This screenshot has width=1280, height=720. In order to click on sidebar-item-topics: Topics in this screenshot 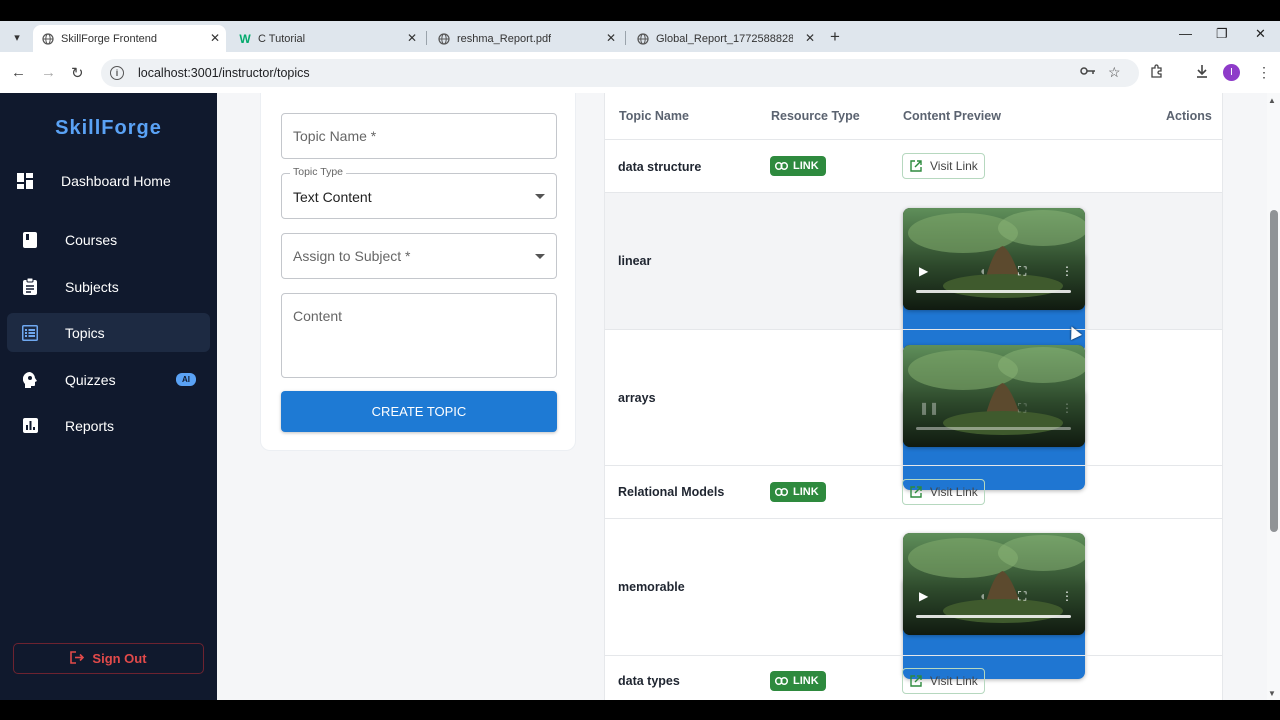, I will do `click(108, 332)`.